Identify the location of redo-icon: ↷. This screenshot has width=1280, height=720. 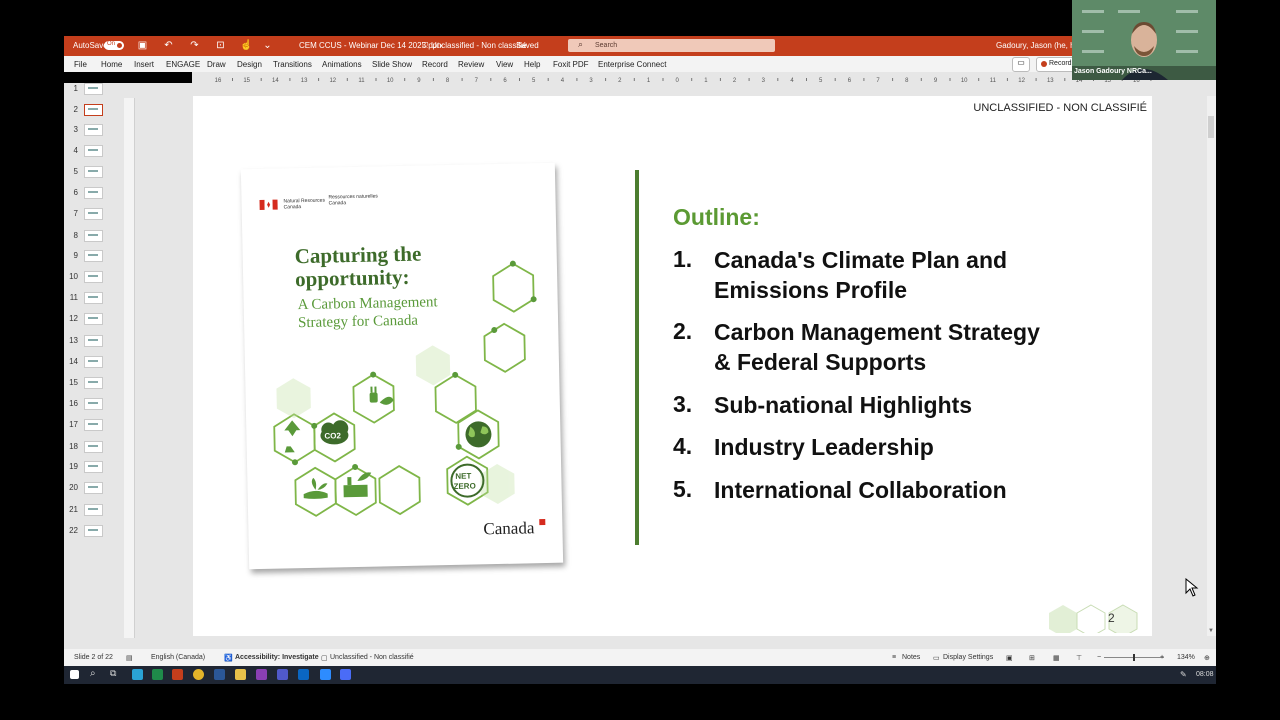
(194, 45).